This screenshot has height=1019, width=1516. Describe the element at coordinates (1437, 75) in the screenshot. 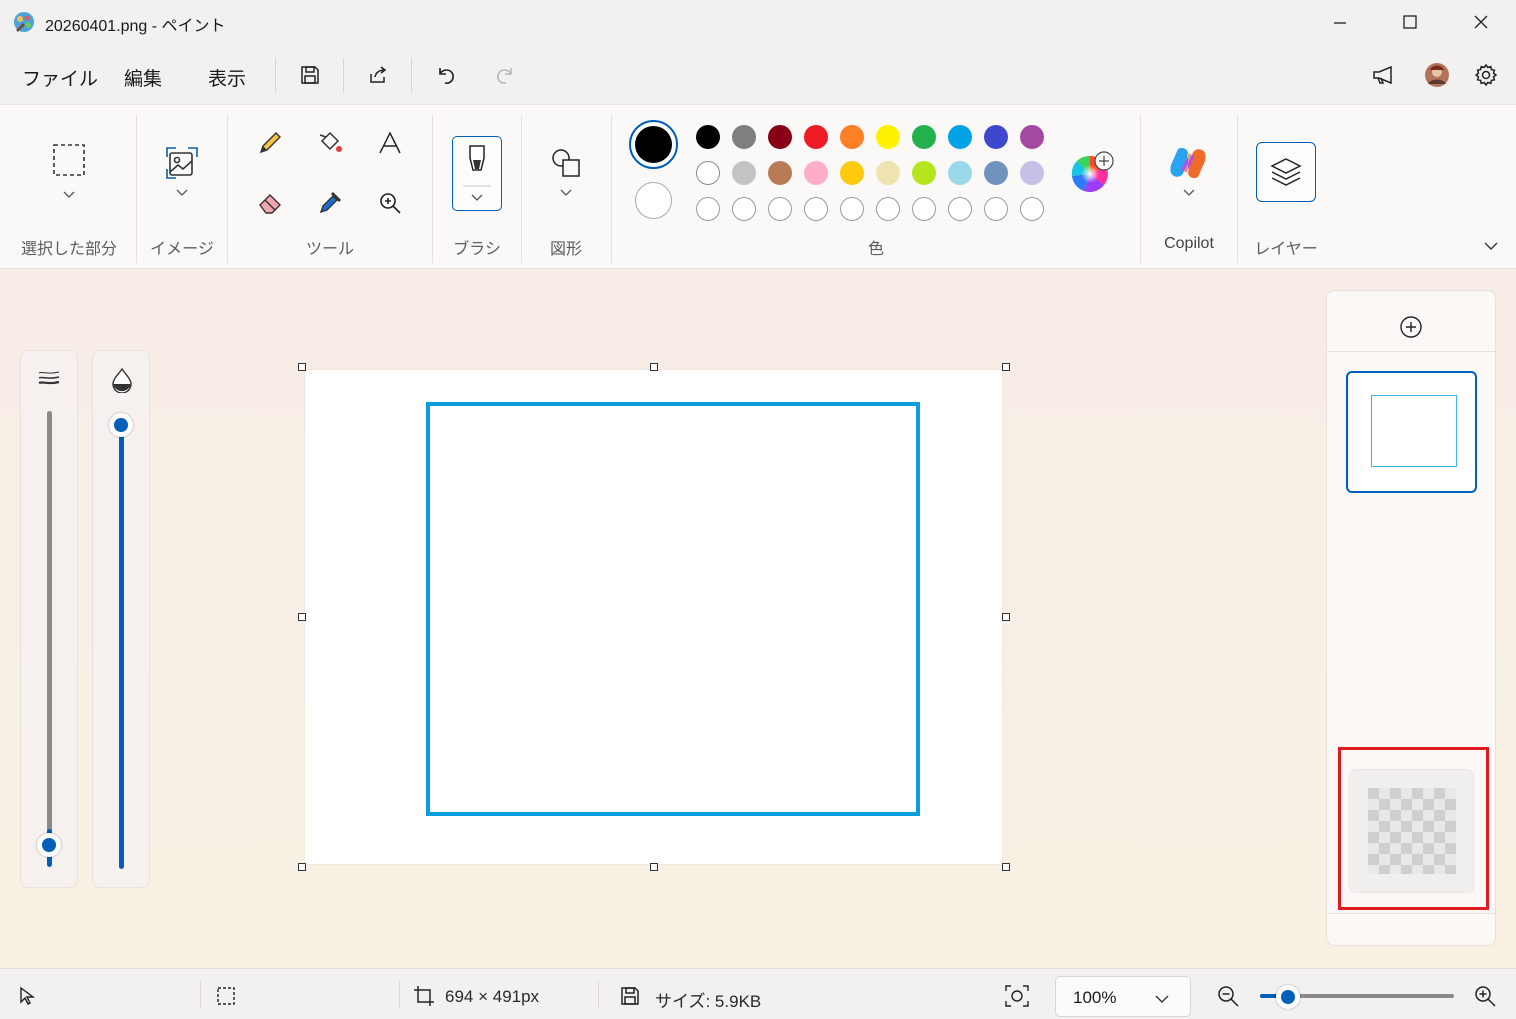

I see `user-avatar` at that location.